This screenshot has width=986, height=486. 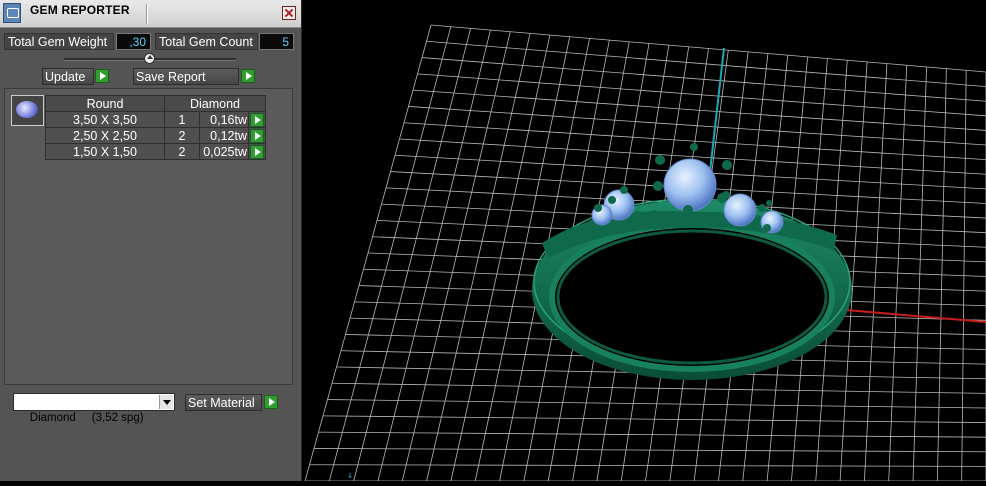 I want to click on gem-size: 3,50 X 3,50, so click(x=105, y=120).